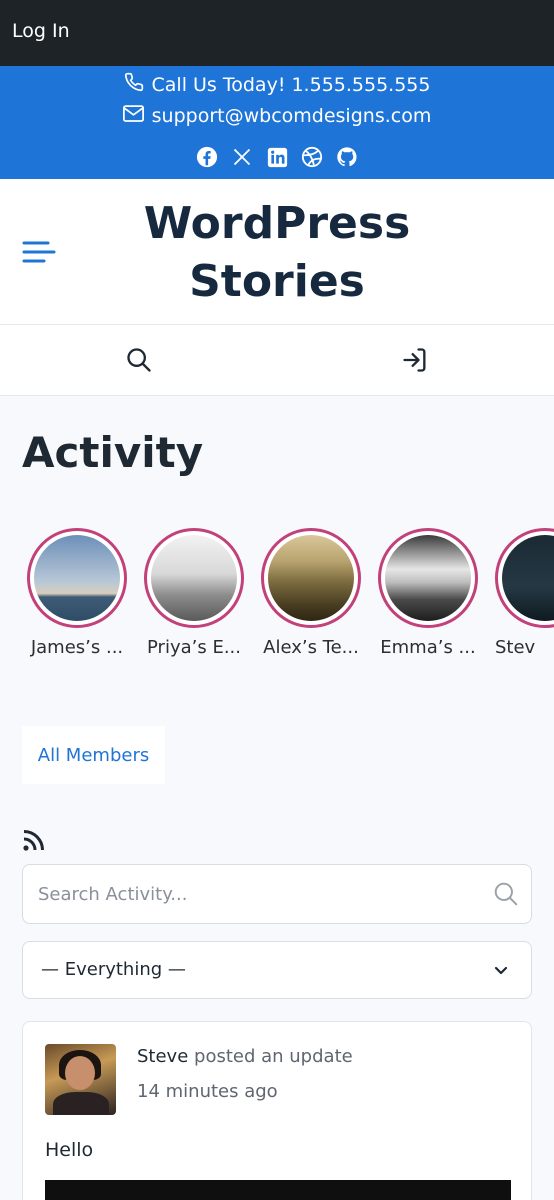  What do you see at coordinates (347, 157) in the screenshot?
I see `github-icon` at bounding box center [347, 157].